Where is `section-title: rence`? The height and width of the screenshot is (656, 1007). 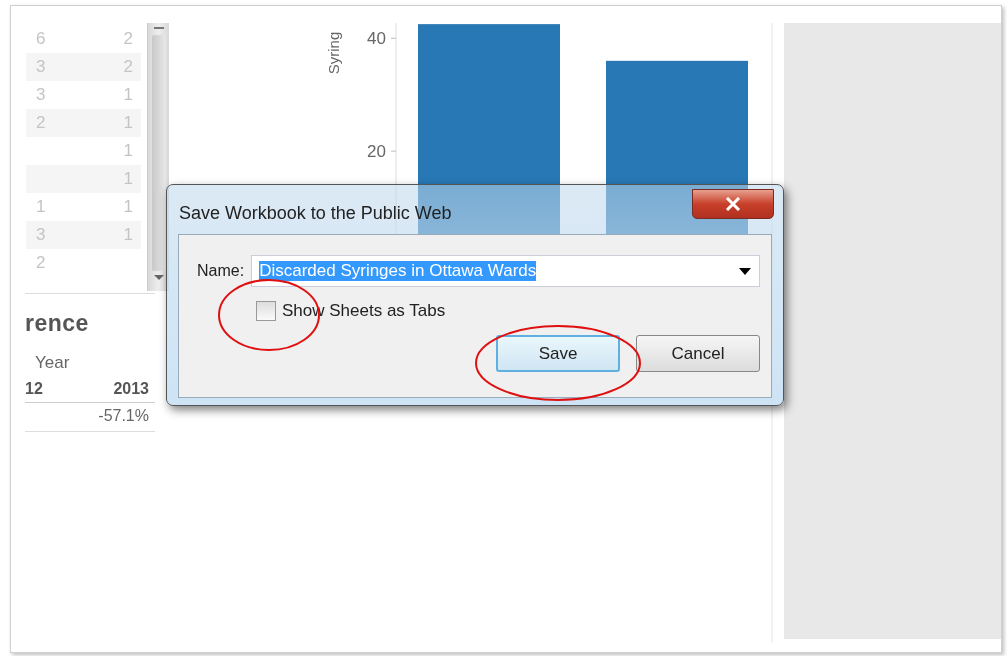 section-title: rence is located at coordinates (57, 323).